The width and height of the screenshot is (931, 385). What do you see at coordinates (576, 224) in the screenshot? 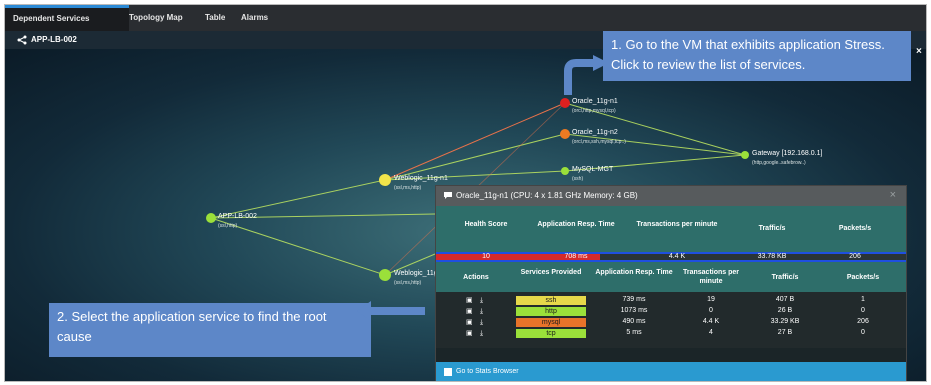
I see `hdr-app-resp-time: Application Resp. Time` at bounding box center [576, 224].